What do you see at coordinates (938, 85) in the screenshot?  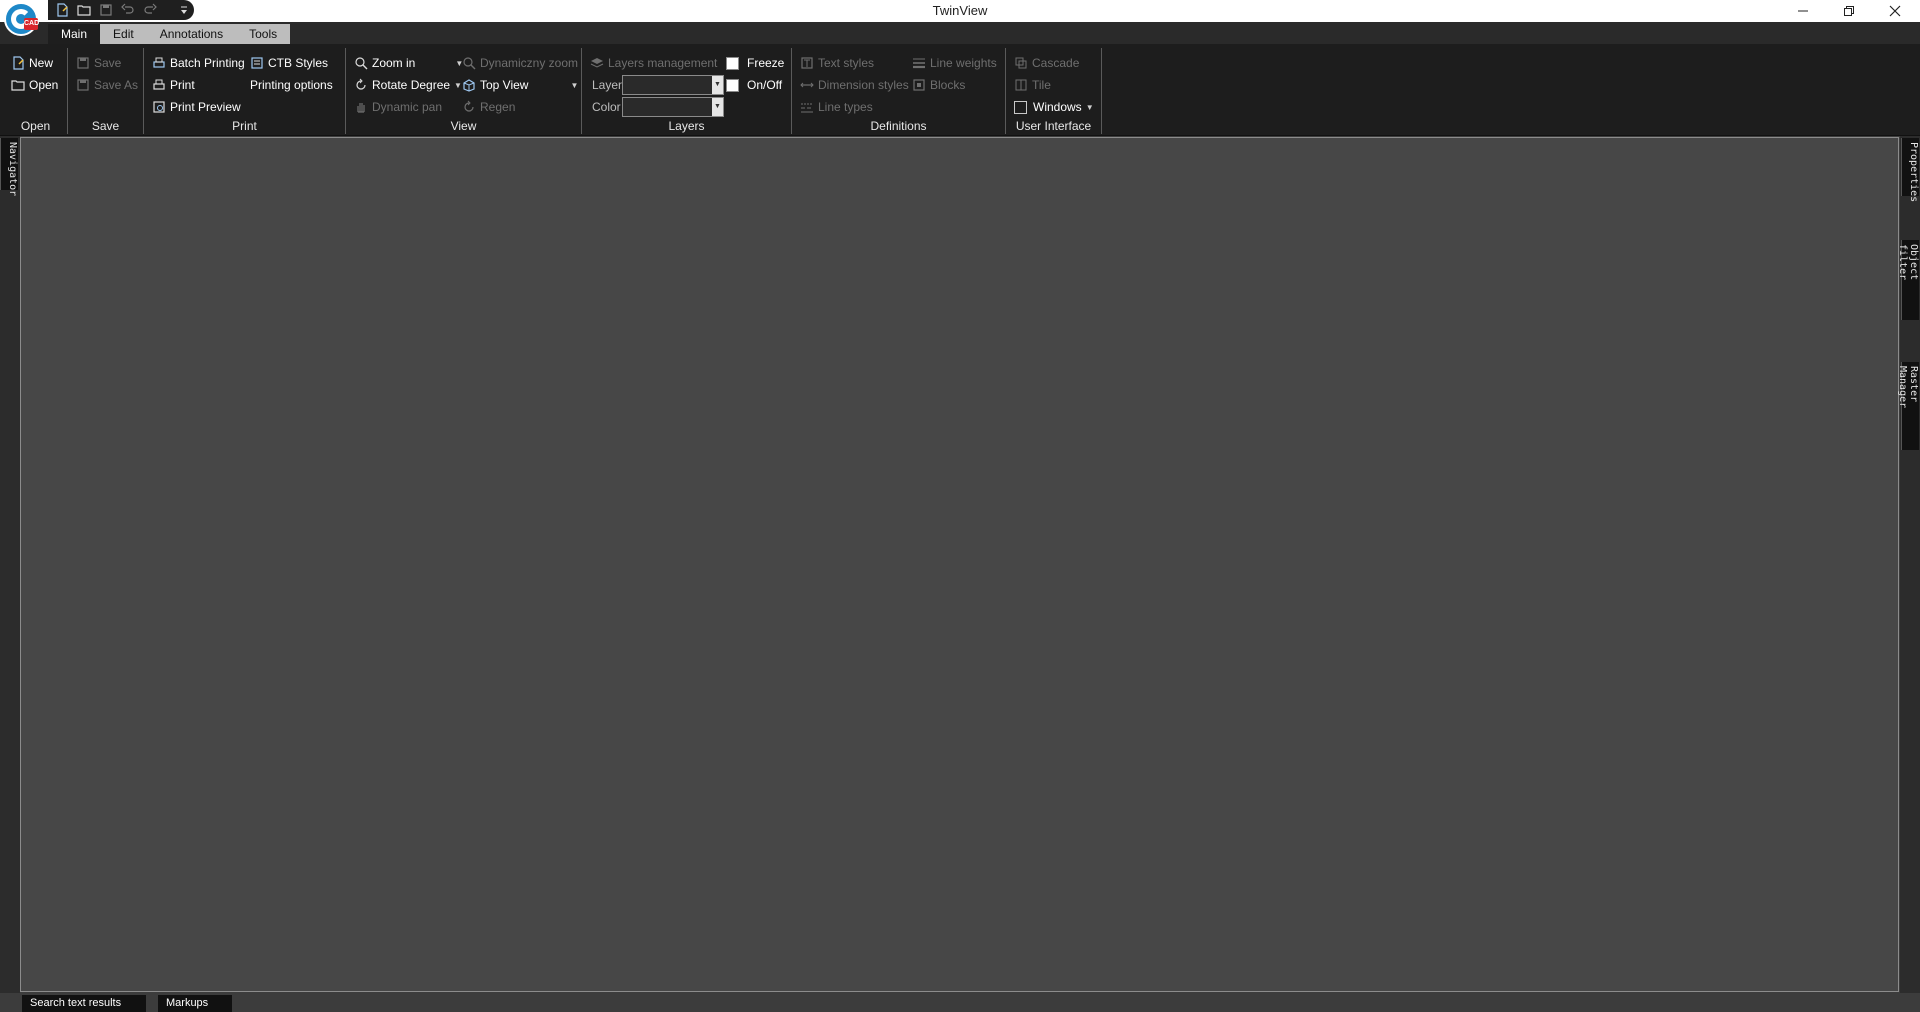 I see `blocks-button: Blocks` at bounding box center [938, 85].